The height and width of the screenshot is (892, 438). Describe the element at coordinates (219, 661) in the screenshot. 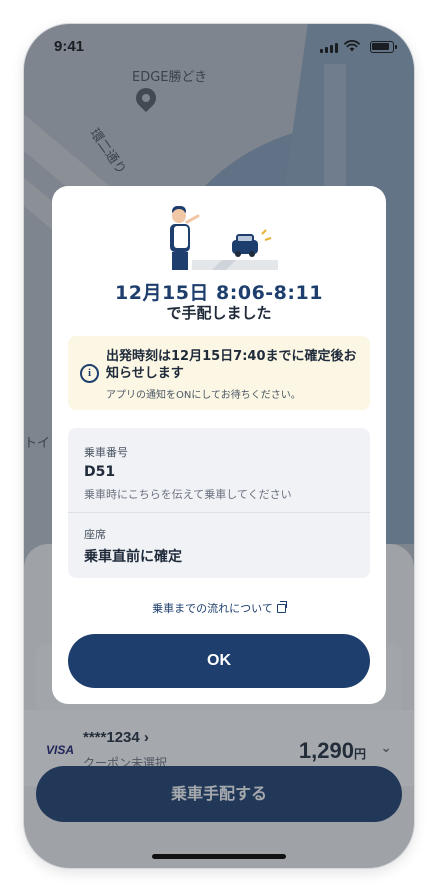

I see `ok-button: OK` at that location.